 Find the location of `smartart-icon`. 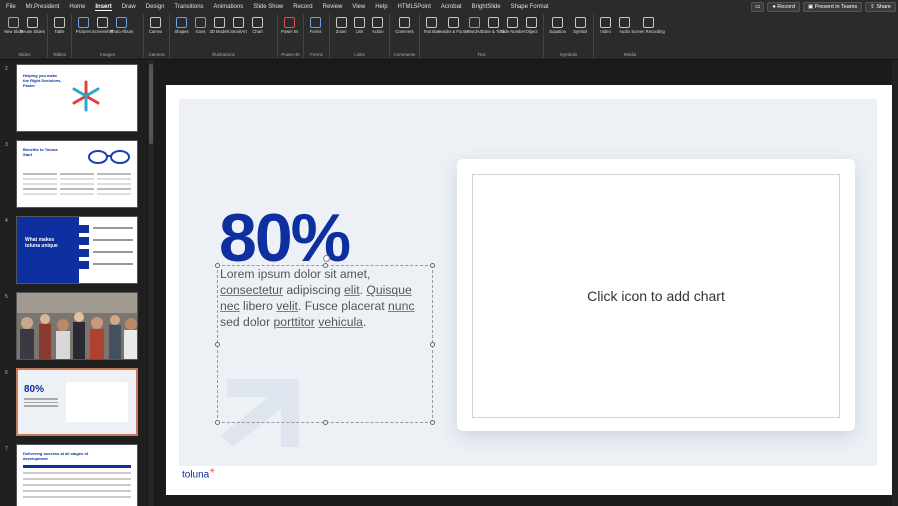

smartart-icon is located at coordinates (238, 22).